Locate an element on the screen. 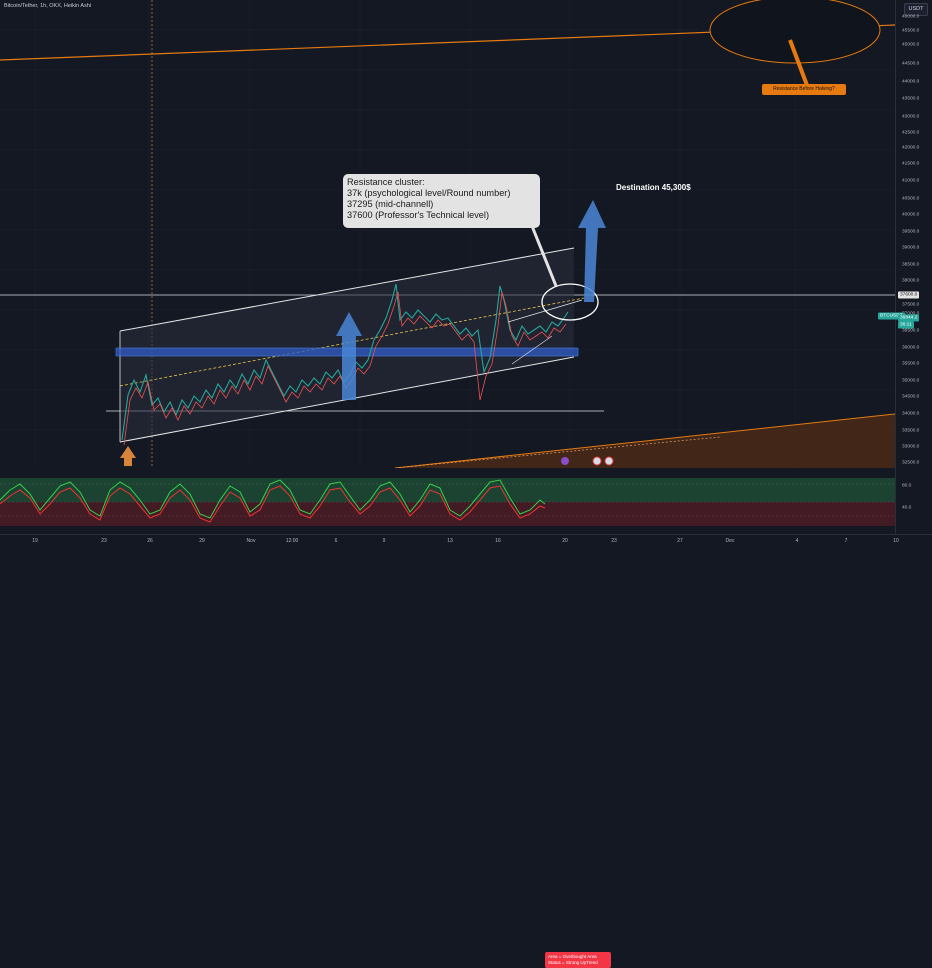 The width and height of the screenshot is (932, 968). price-tick: 38500.0 is located at coordinates (911, 265).